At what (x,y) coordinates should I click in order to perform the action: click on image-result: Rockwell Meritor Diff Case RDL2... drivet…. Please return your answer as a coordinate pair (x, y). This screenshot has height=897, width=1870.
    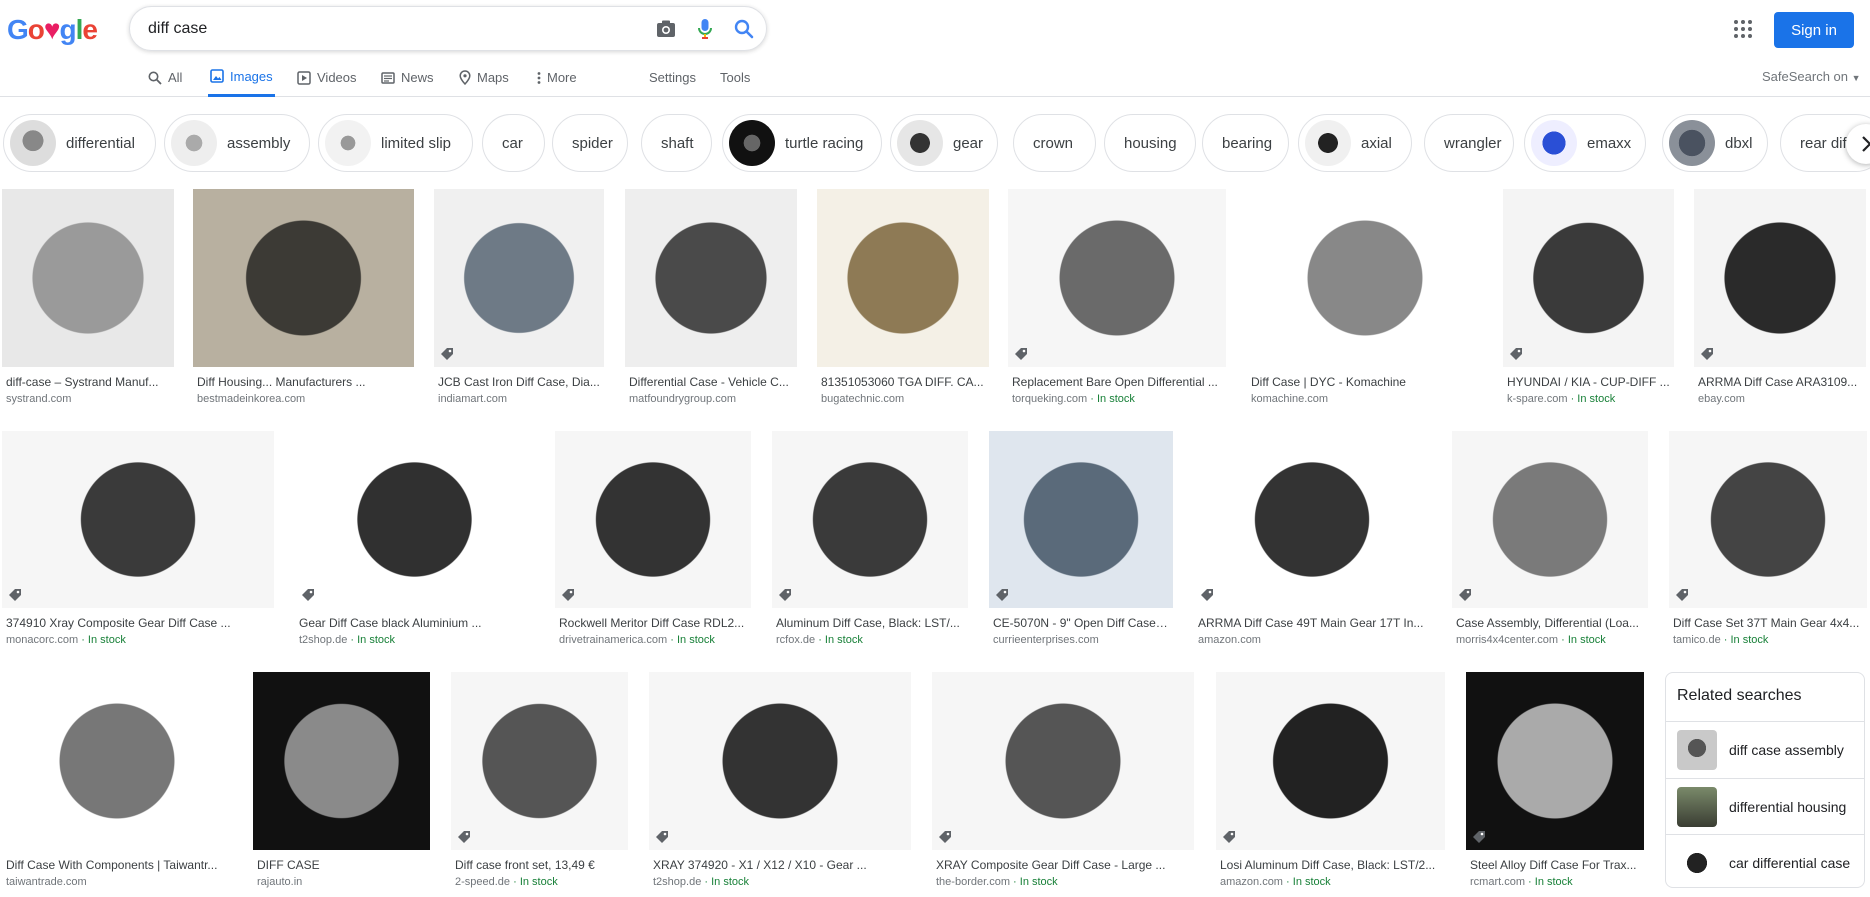
    Looking at the image, I should click on (653, 541).